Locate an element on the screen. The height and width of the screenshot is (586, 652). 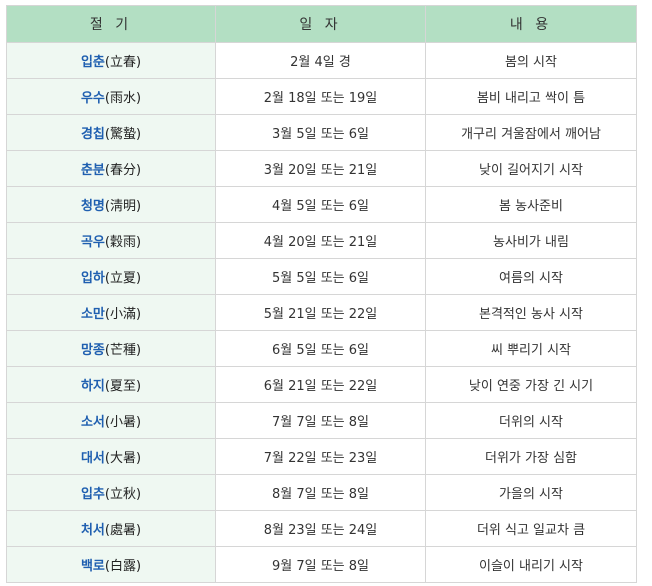
description-cell: 개구리 겨울잠에서 깨어남 is located at coordinates (531, 132).